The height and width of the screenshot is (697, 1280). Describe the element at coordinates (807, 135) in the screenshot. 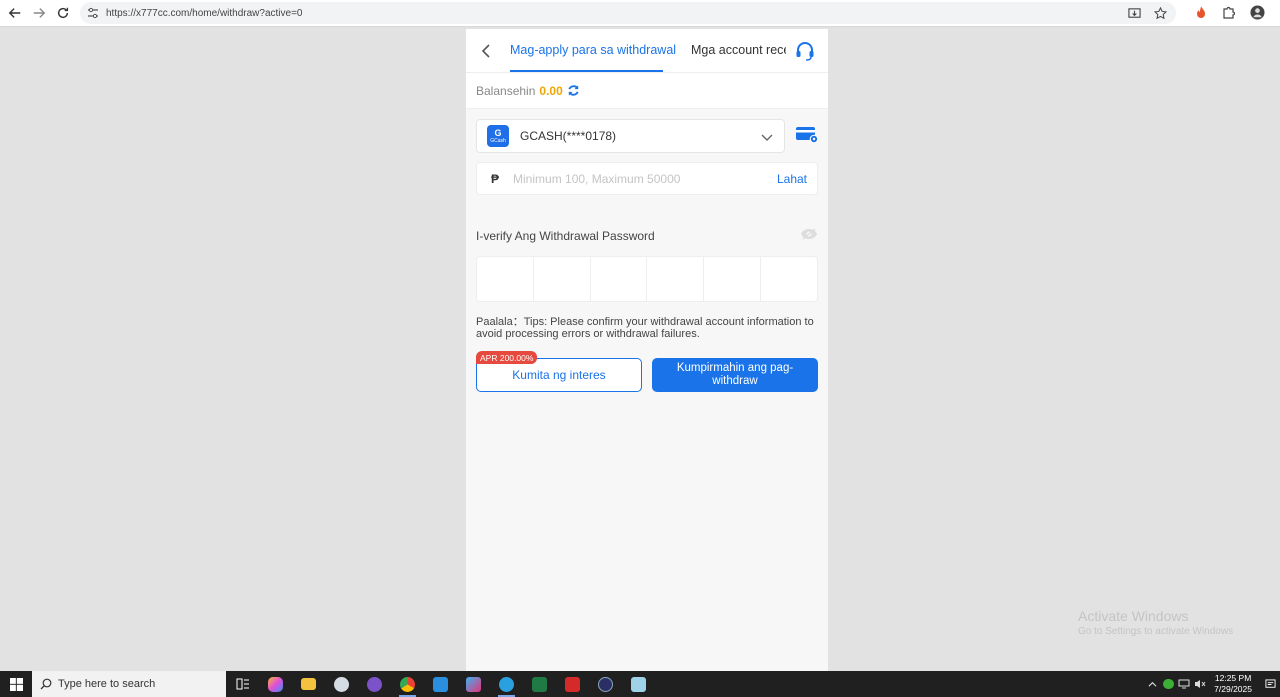

I see `card-settings-icon` at that location.